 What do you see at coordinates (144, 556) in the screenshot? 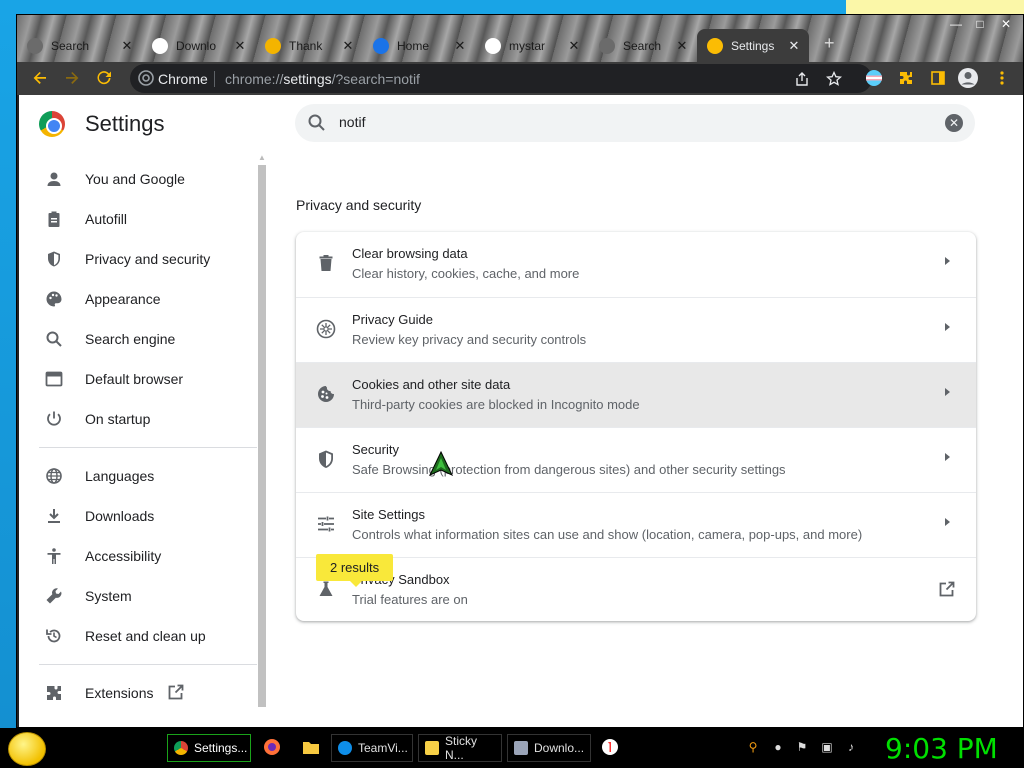
I see `sidebar-item-accessibility: Accessibility` at bounding box center [144, 556].